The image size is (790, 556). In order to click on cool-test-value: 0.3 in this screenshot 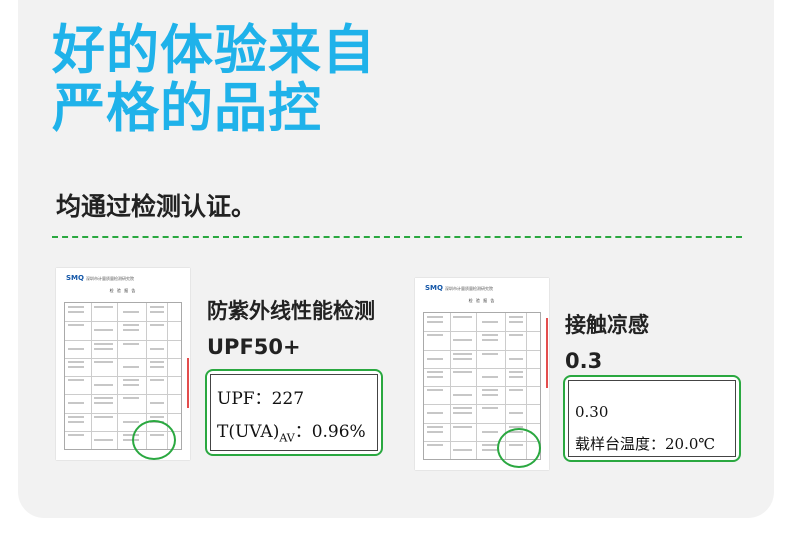, I will do `click(584, 361)`.